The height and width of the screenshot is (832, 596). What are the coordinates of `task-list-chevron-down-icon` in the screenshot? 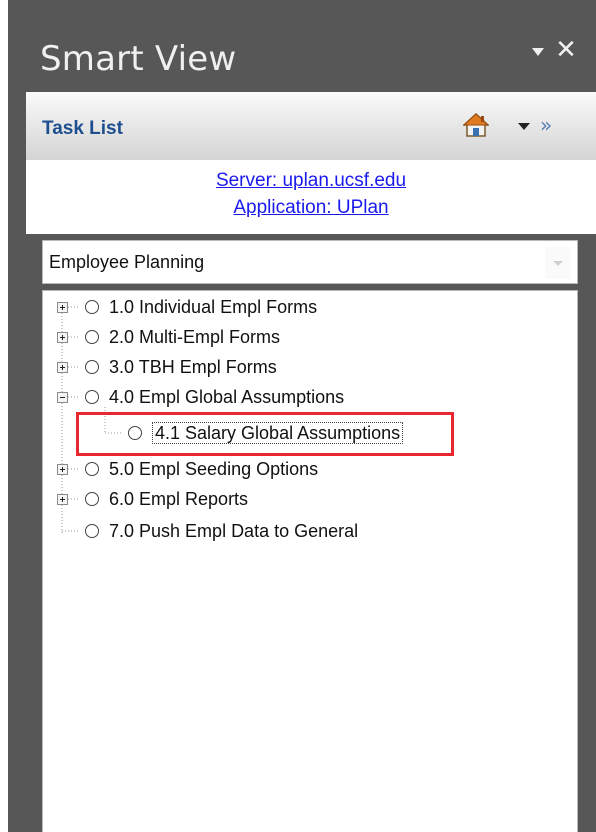 It's located at (524, 126).